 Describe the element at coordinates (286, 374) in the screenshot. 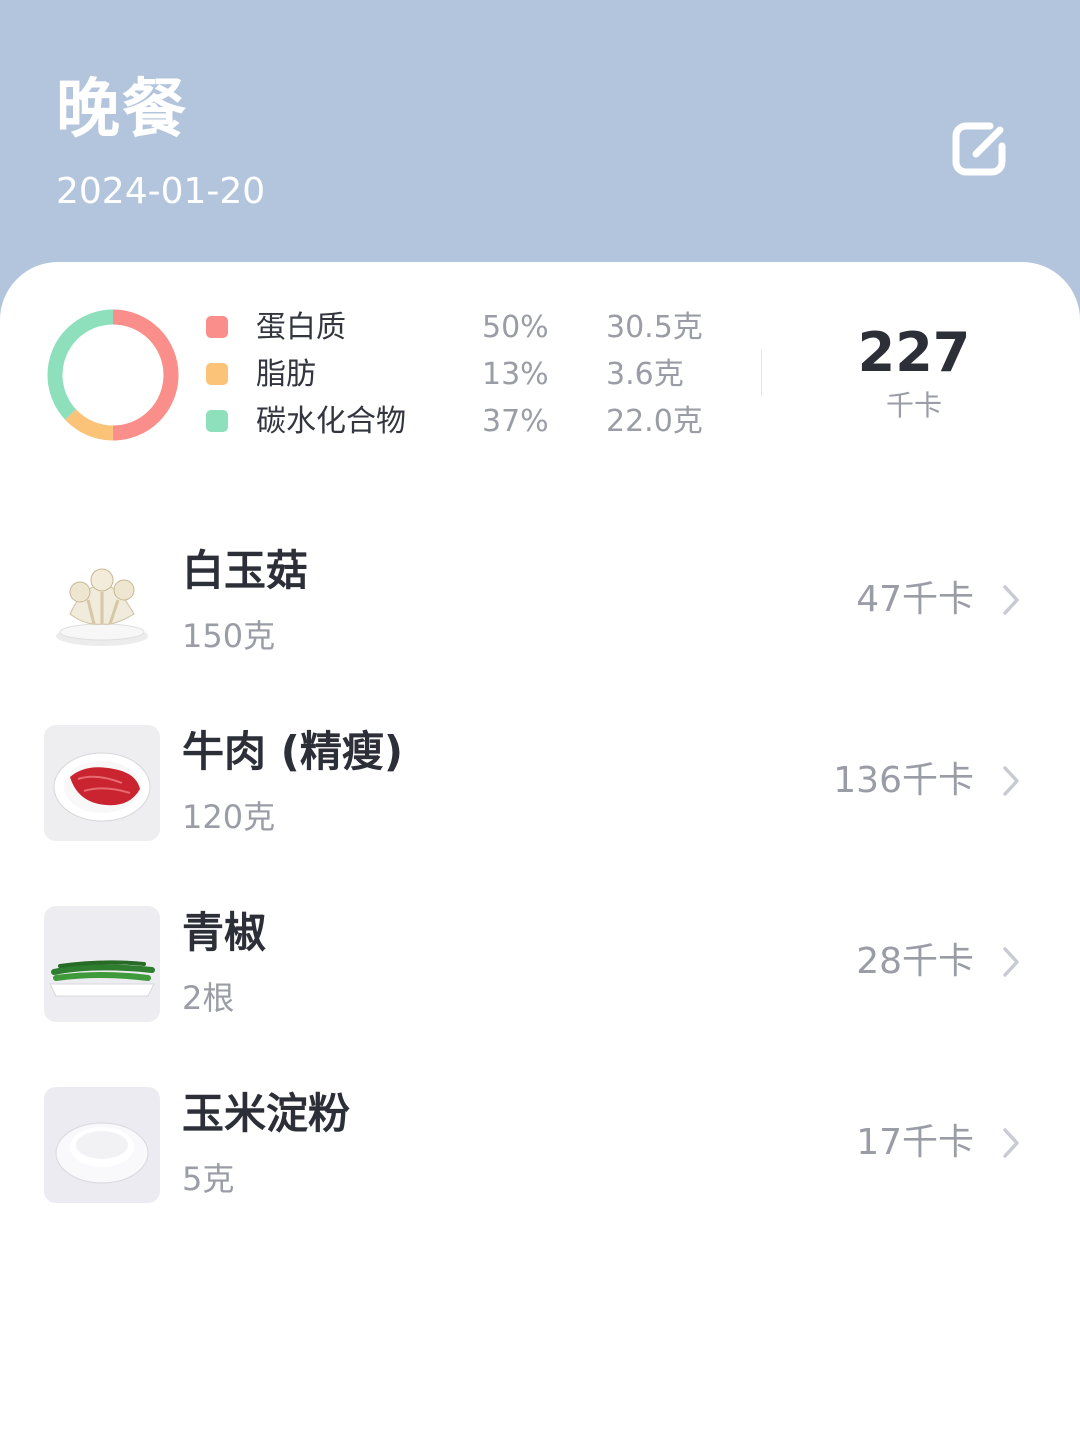

I see `macro-name: 脂肪` at that location.